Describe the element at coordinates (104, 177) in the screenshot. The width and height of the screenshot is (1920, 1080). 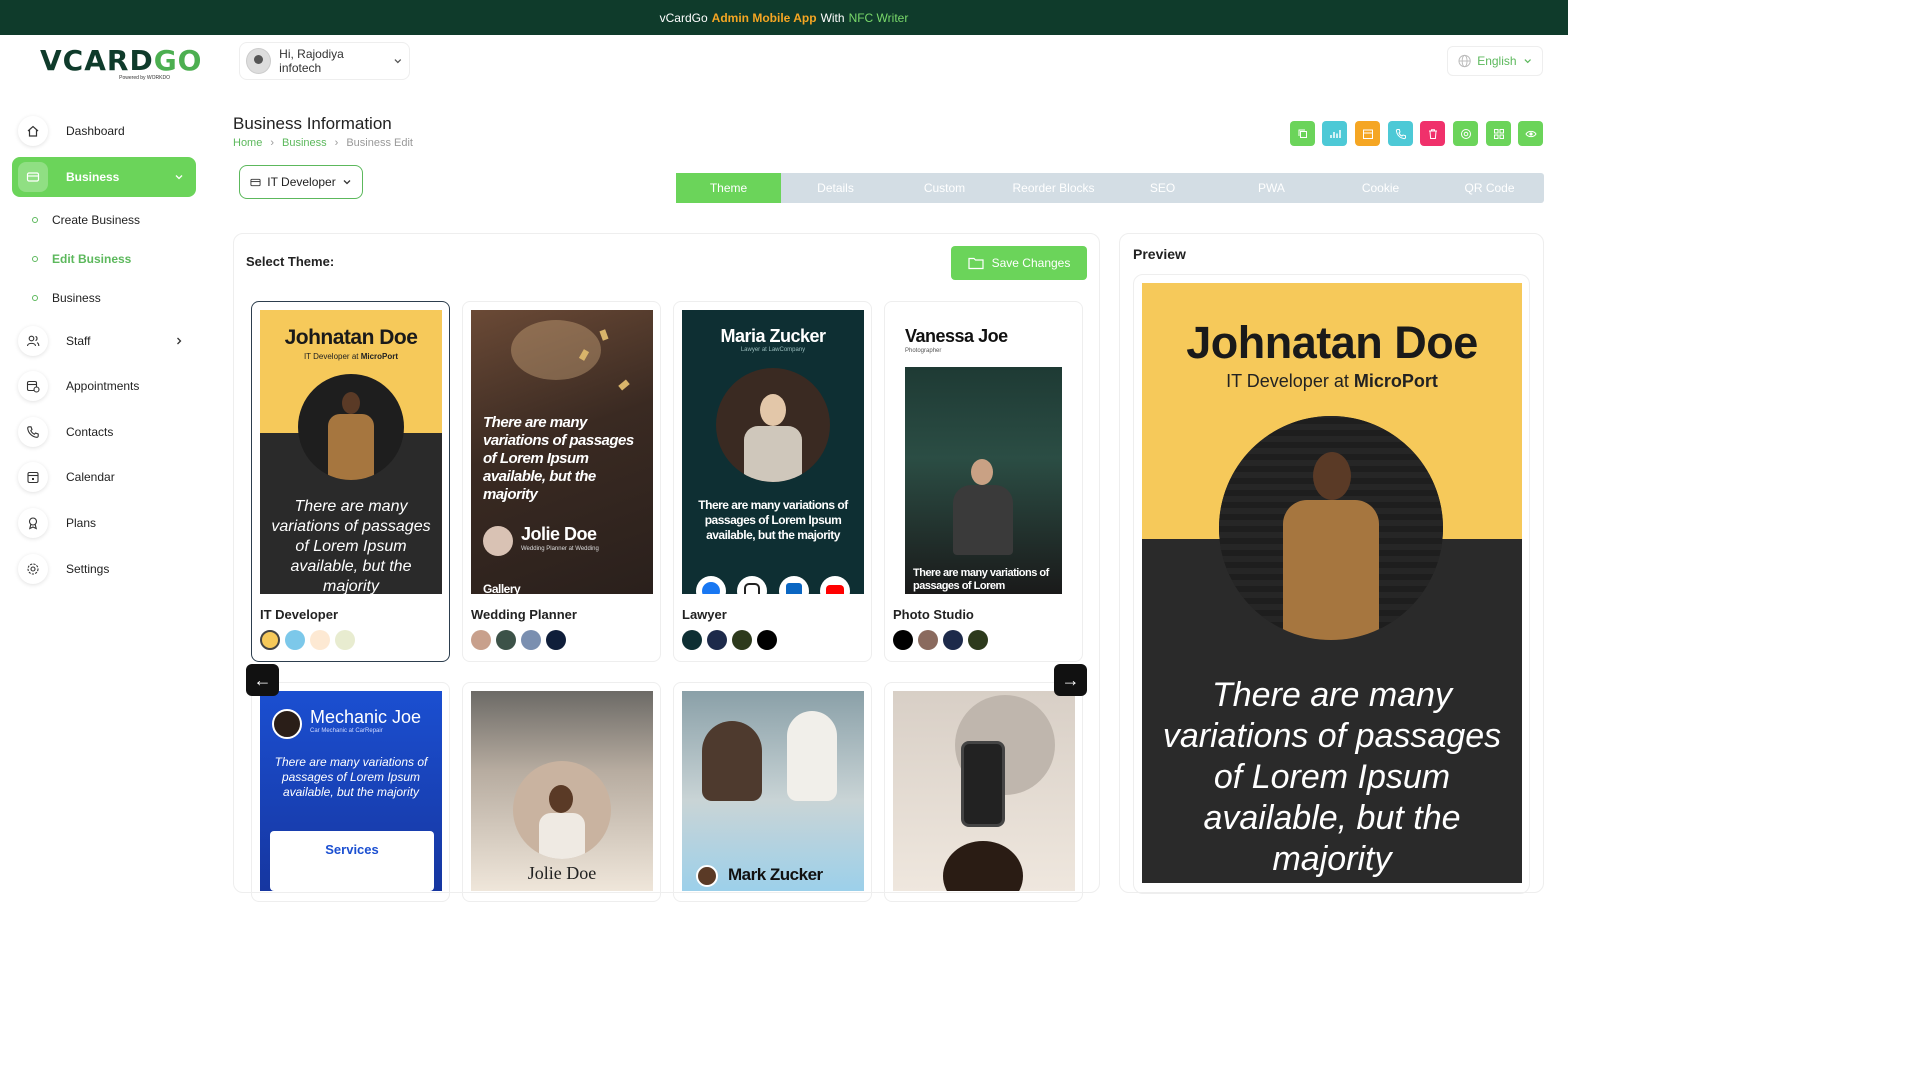
I see `sidebar-item-business: Business` at that location.